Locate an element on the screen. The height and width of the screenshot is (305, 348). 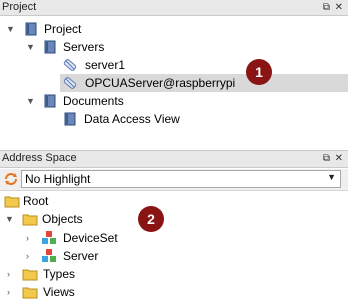
tree-node-label: Servers is located at coordinates (84, 47).